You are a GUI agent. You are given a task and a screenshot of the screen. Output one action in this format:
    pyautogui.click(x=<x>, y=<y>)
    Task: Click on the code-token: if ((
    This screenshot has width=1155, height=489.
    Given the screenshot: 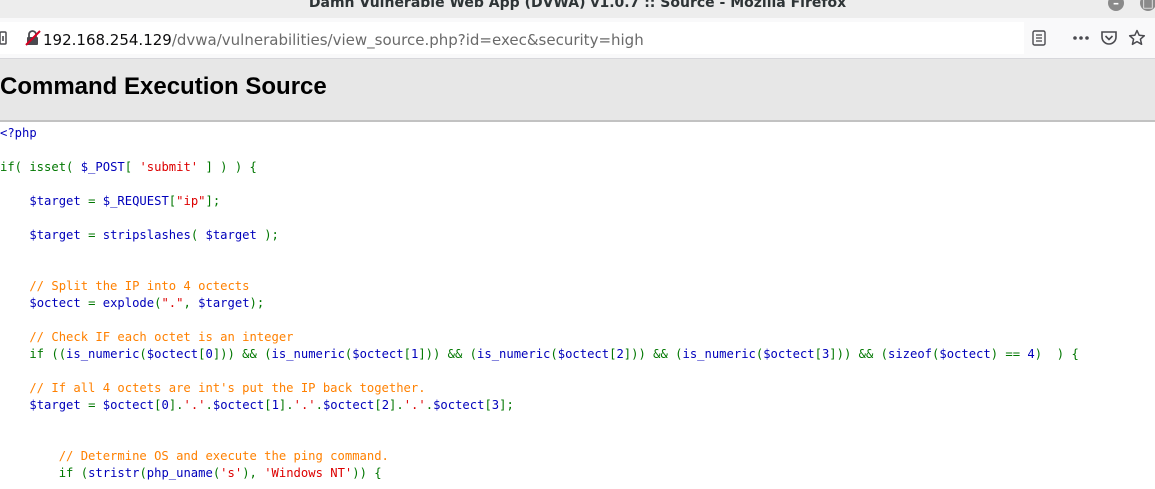 What is the action you would take?
    pyautogui.click(x=33, y=354)
    